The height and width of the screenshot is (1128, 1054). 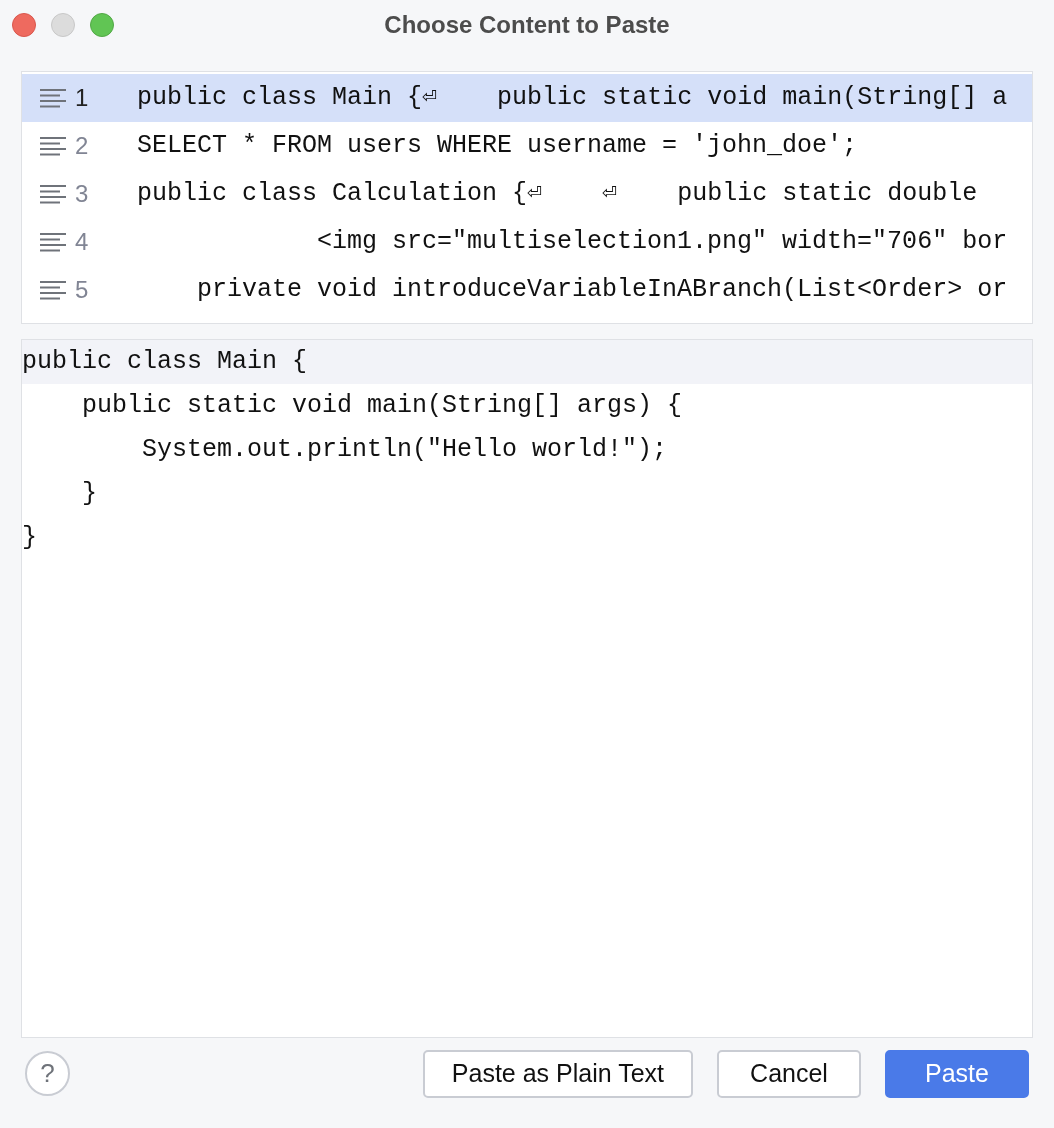 I want to click on clip-text: private void introduceVariableInABranch(List<Order> or, so click(x=602, y=290).